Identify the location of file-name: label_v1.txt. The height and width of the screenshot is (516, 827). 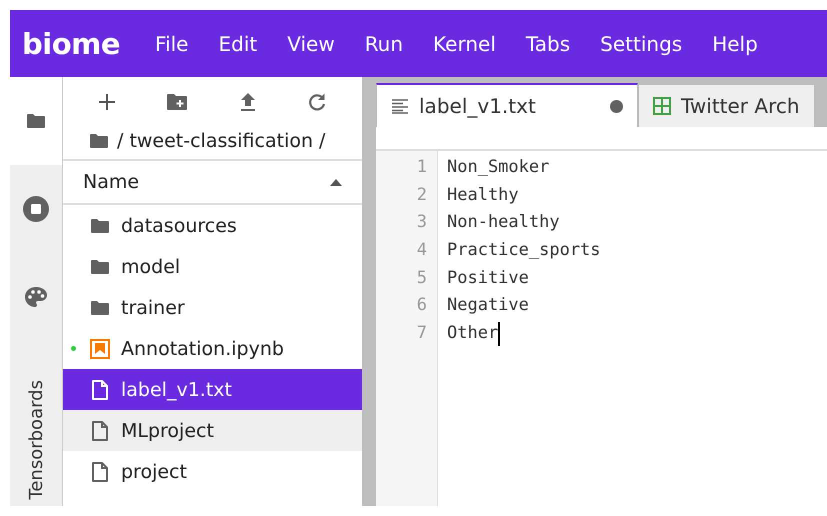
(176, 389).